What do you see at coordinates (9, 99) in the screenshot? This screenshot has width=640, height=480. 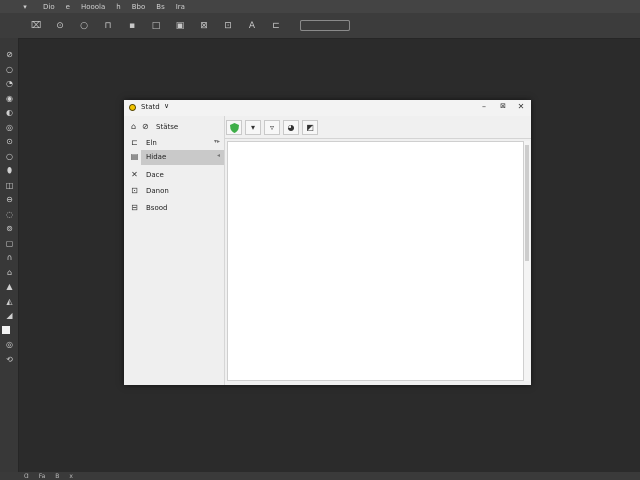 I see `crop-tool-icon: ◉` at bounding box center [9, 99].